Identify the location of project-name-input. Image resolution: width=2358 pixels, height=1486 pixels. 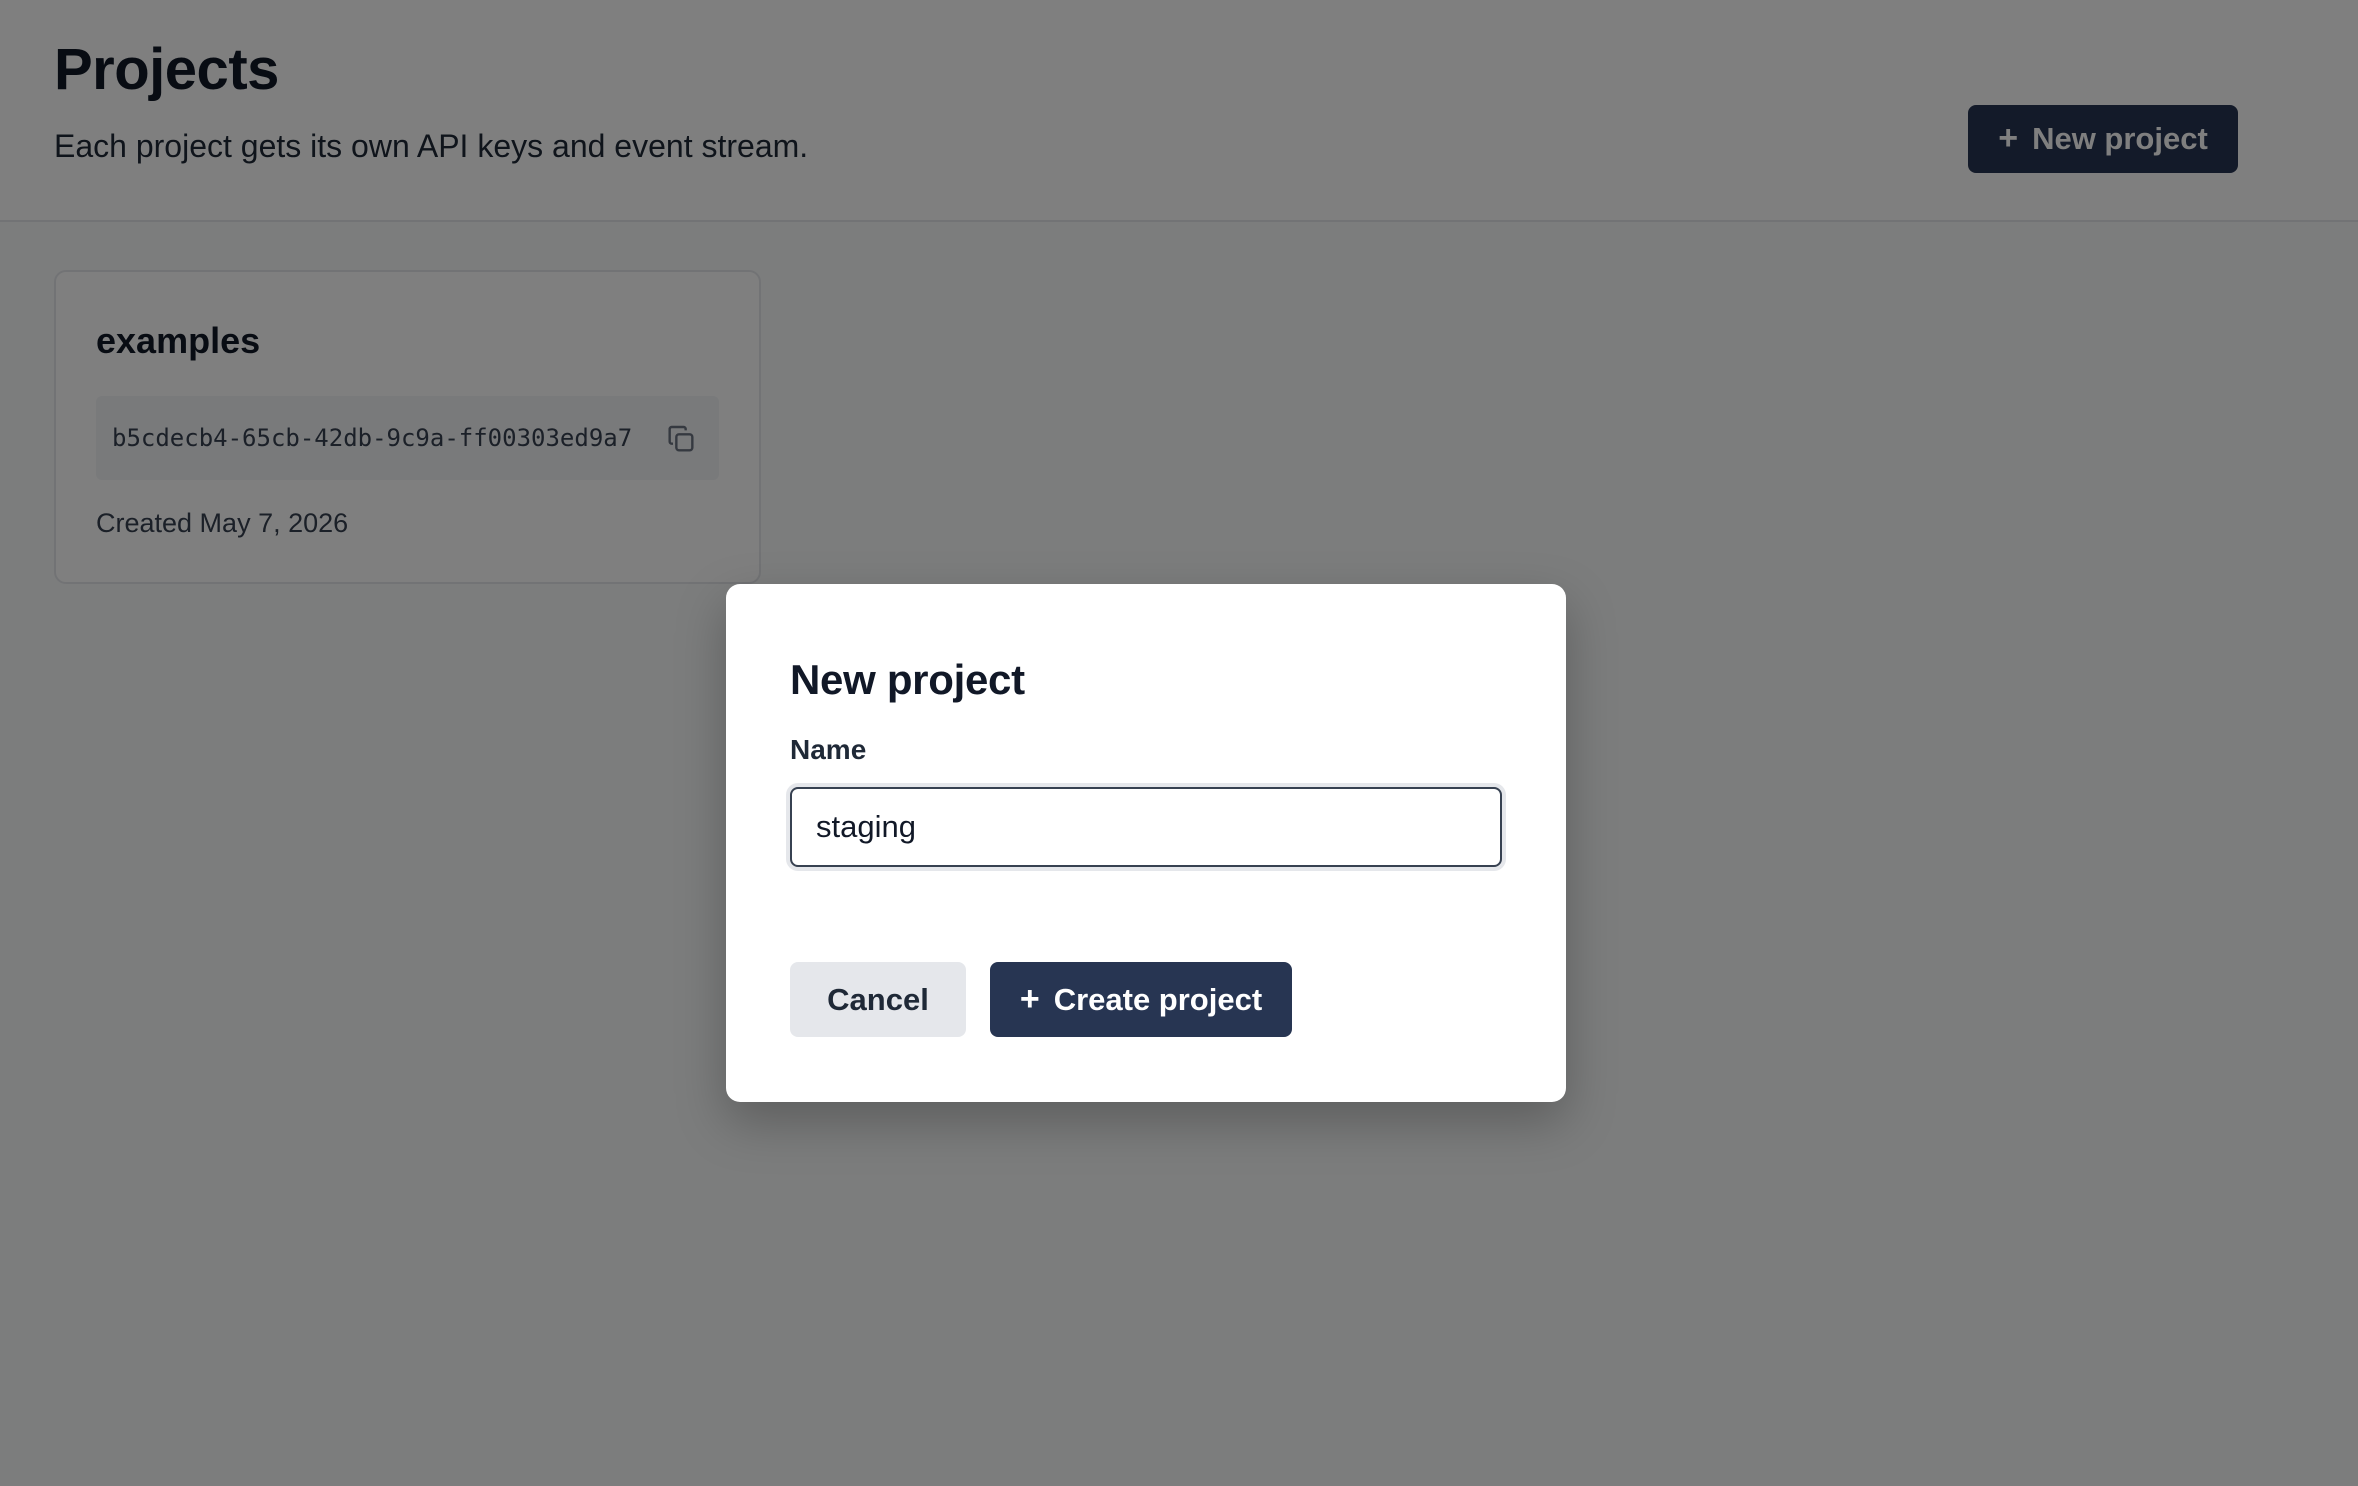
(1146, 827).